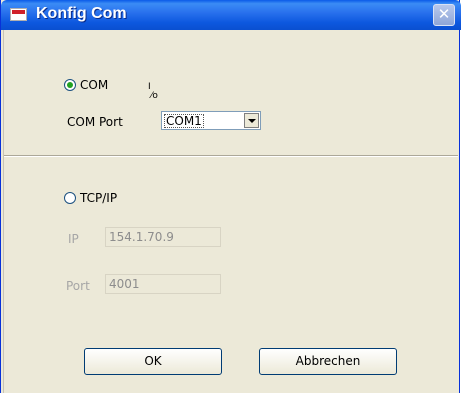 This screenshot has width=462, height=393. What do you see at coordinates (231, 15) in the screenshot?
I see `title-bar: Konfig Com ✕` at bounding box center [231, 15].